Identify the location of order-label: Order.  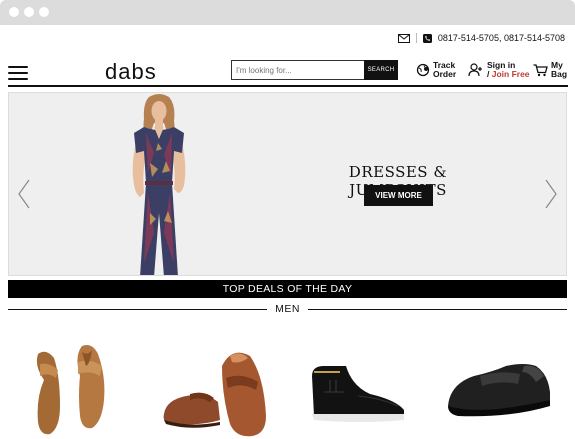
(445, 74).